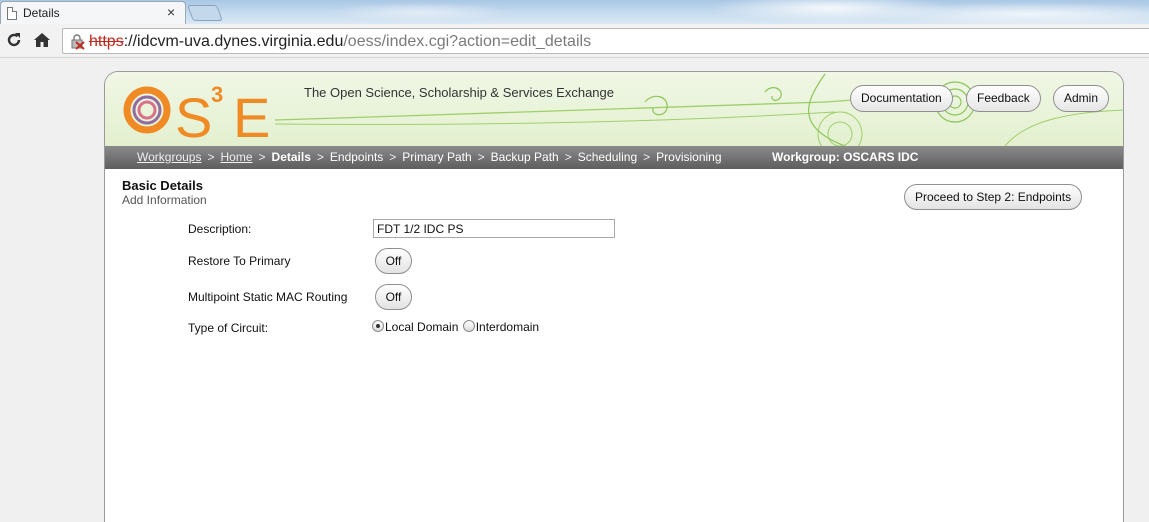  Describe the element at coordinates (607, 157) in the screenshot. I see `breadcrumb-scheduling: Scheduling` at that location.